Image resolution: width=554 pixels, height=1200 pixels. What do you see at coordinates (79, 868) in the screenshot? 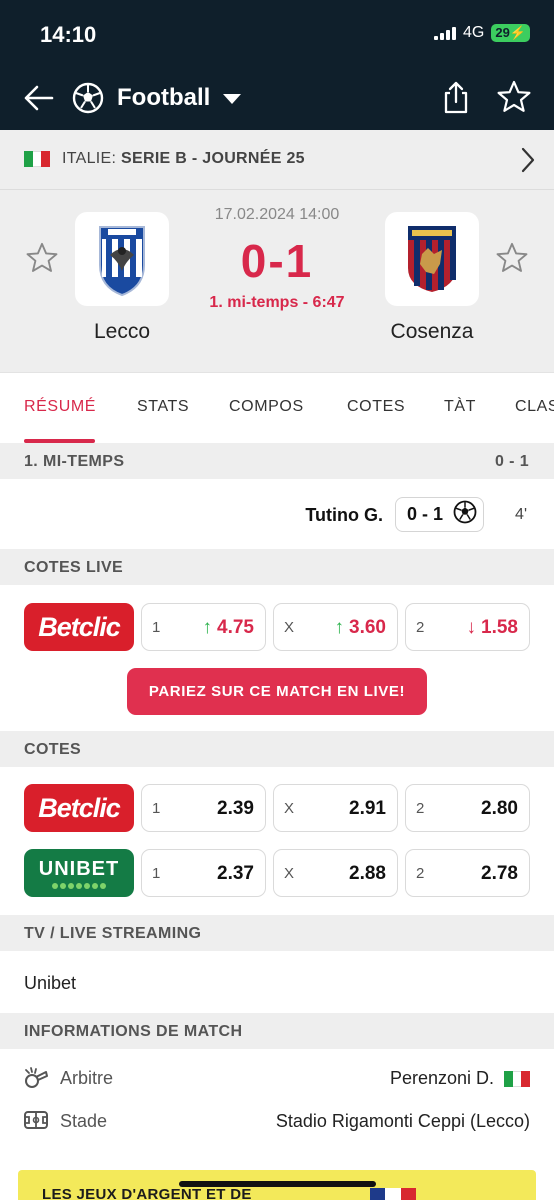
I see `bookmaker-name: UNIBET` at bounding box center [79, 868].